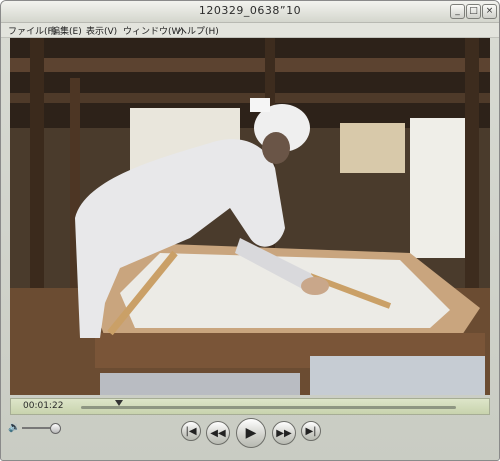 The height and width of the screenshot is (461, 500). Describe the element at coordinates (457, 11) in the screenshot. I see `minimize-button: _` at that location.